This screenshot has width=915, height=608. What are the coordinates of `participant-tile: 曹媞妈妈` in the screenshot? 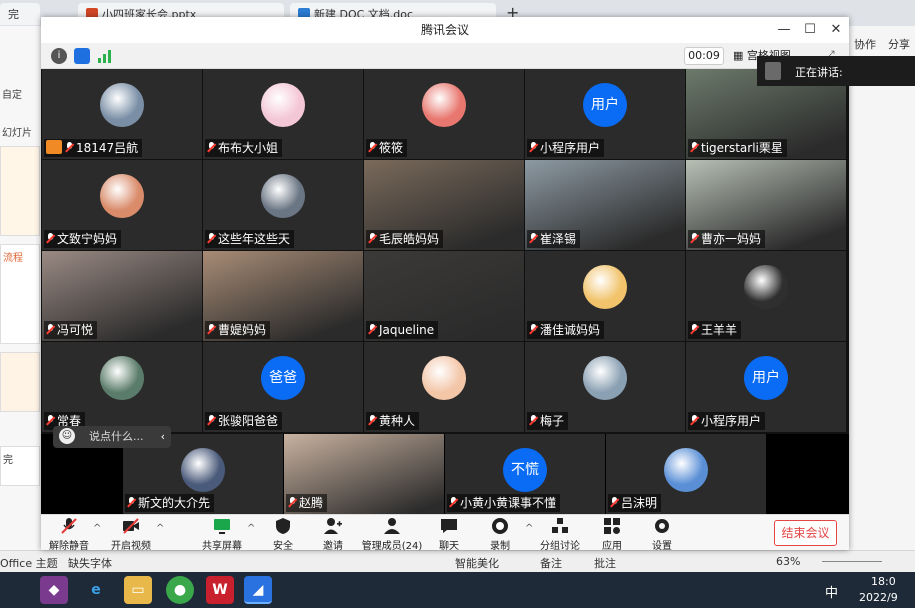 It's located at (283, 296).